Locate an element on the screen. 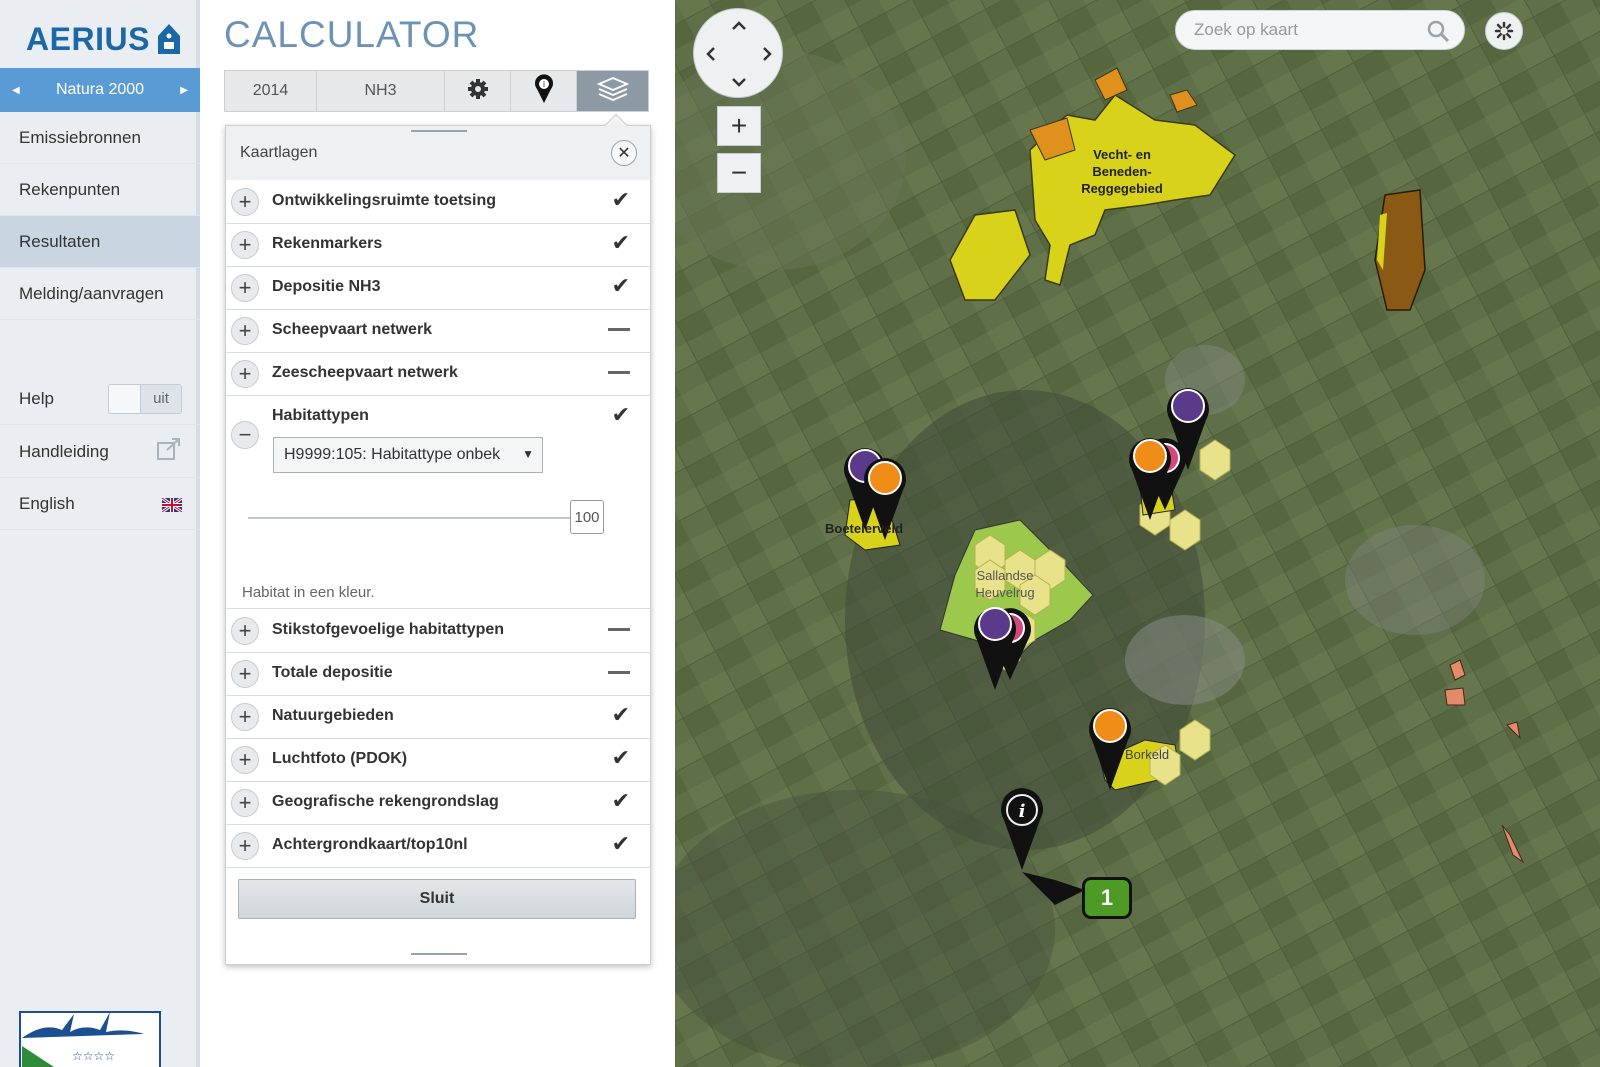 This screenshot has width=1600, height=1067. language-label: English is located at coordinates (47, 503).